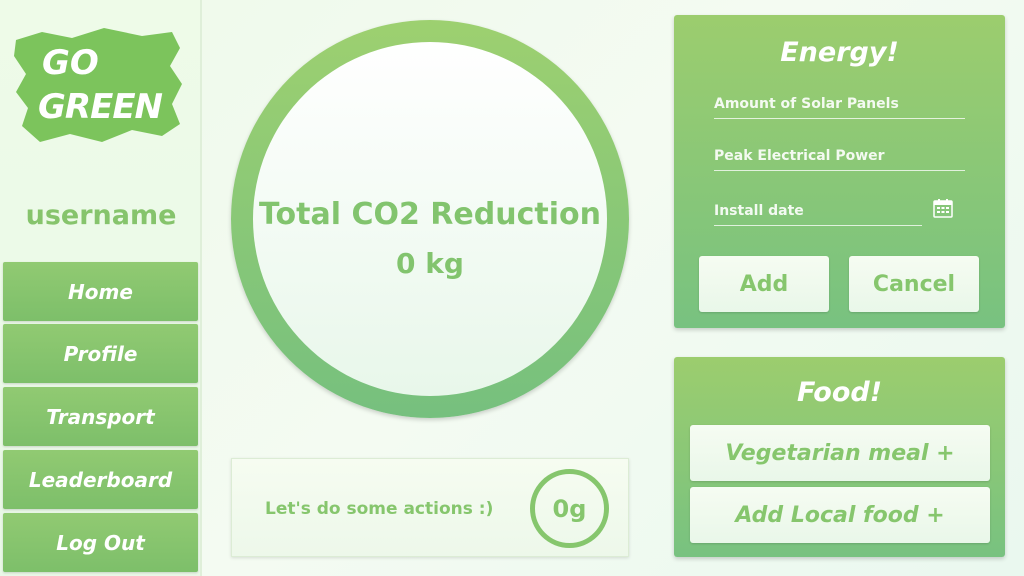 This screenshot has width=1024, height=576. I want to click on solar-panels-input, so click(839, 103).